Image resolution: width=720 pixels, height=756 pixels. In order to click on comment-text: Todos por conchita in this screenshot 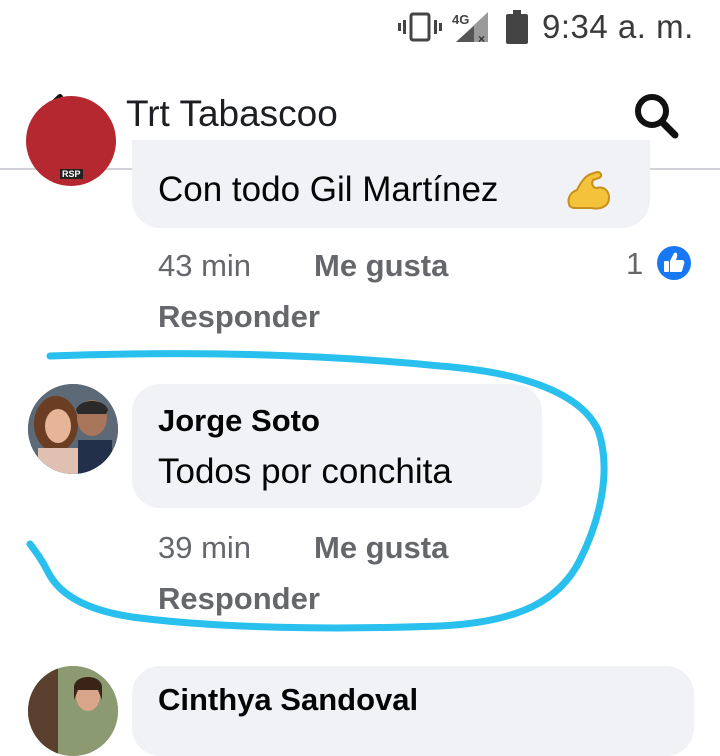, I will do `click(305, 471)`.